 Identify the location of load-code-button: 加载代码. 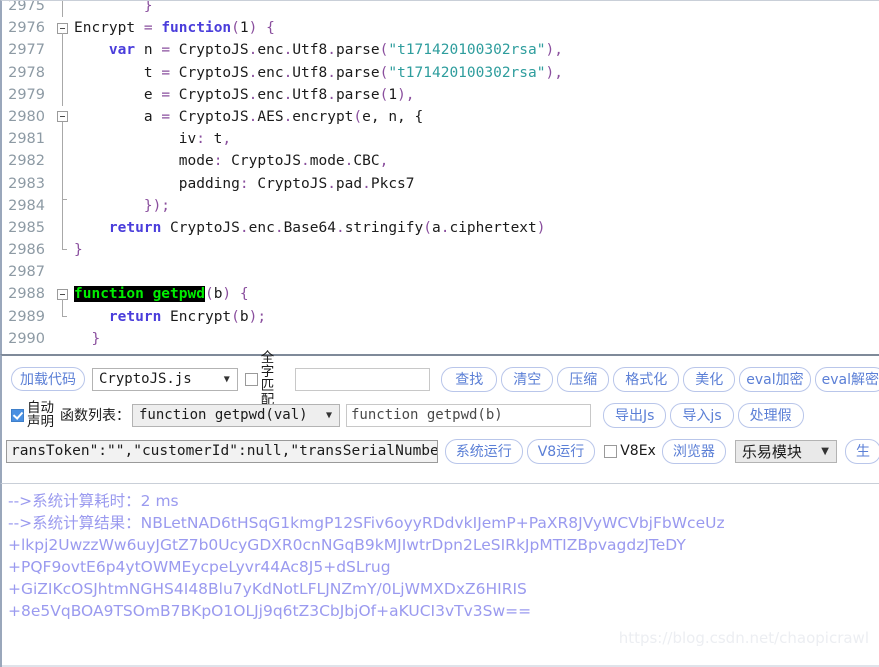
(48, 379).